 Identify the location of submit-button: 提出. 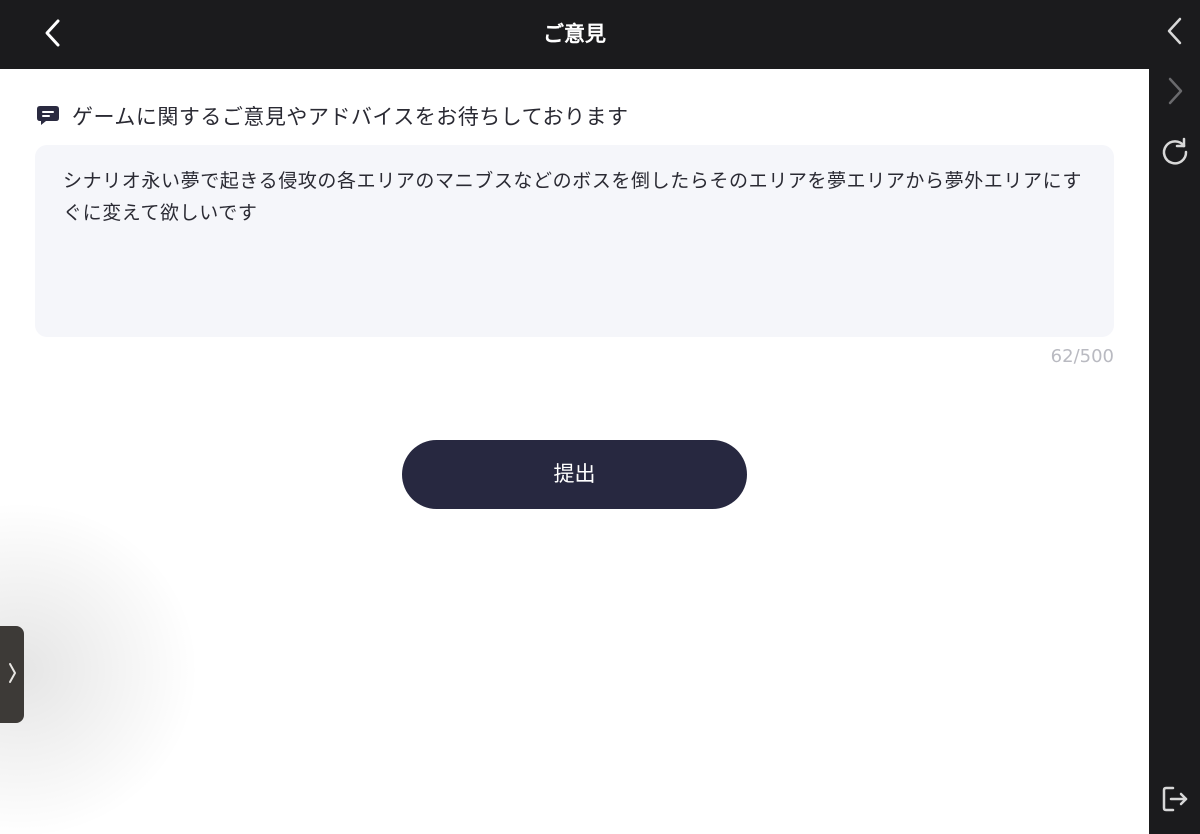
(574, 474).